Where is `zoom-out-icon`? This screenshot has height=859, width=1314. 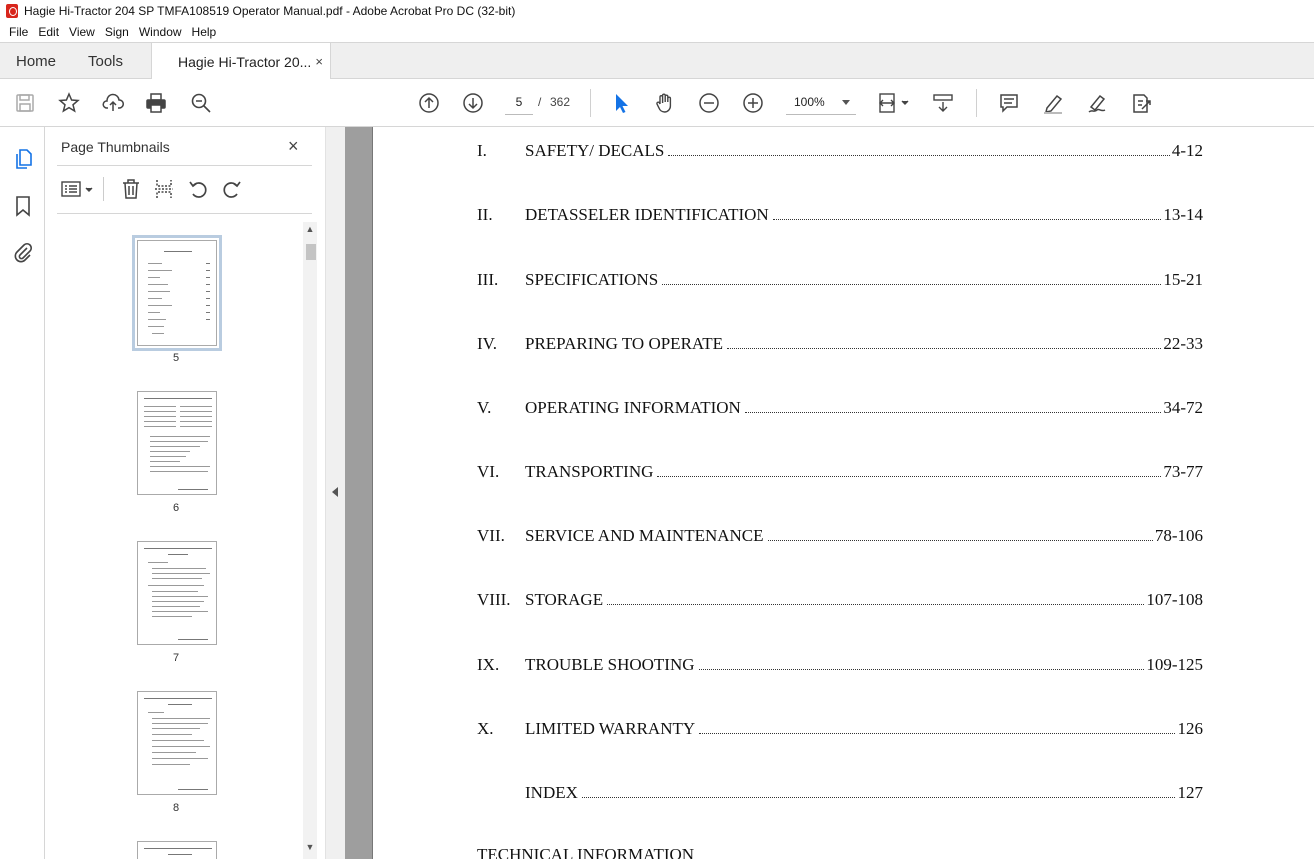 zoom-out-icon is located at coordinates (709, 103).